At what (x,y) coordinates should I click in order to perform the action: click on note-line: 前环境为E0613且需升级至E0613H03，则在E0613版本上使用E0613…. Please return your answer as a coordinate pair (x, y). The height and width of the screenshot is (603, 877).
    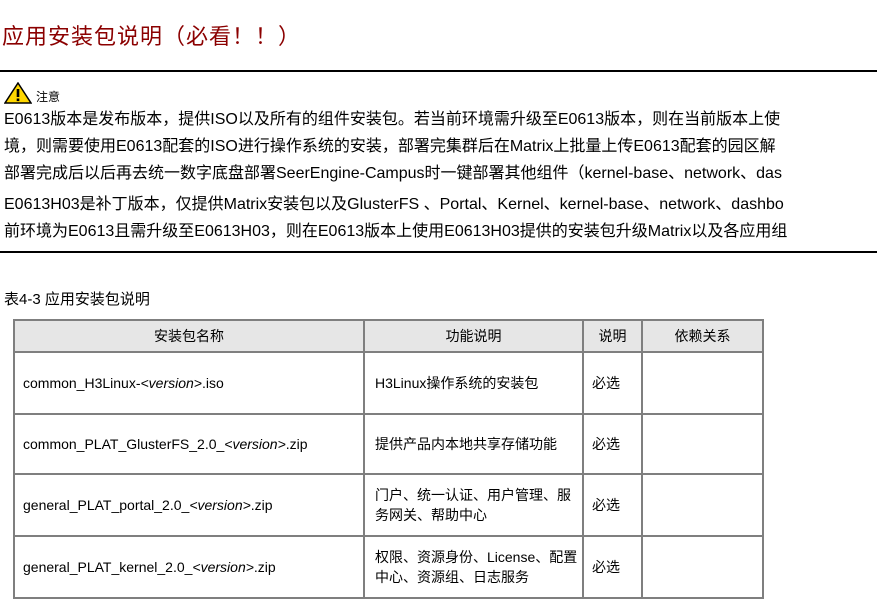
    Looking at the image, I should click on (396, 231).